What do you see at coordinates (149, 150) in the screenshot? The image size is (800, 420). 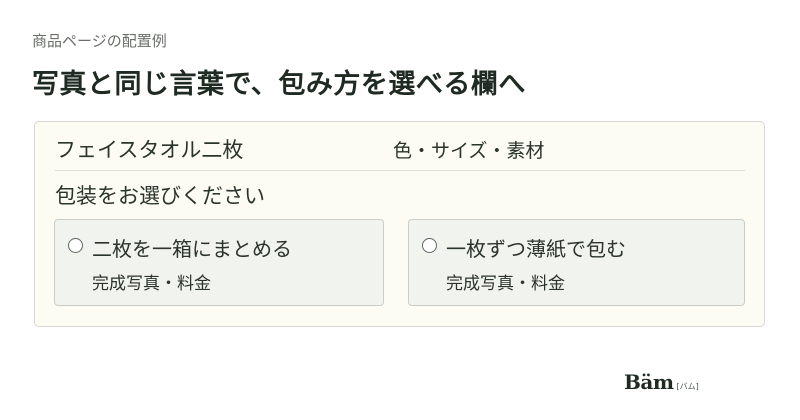 I see `product-name: フェイスタオル二枚` at bounding box center [149, 150].